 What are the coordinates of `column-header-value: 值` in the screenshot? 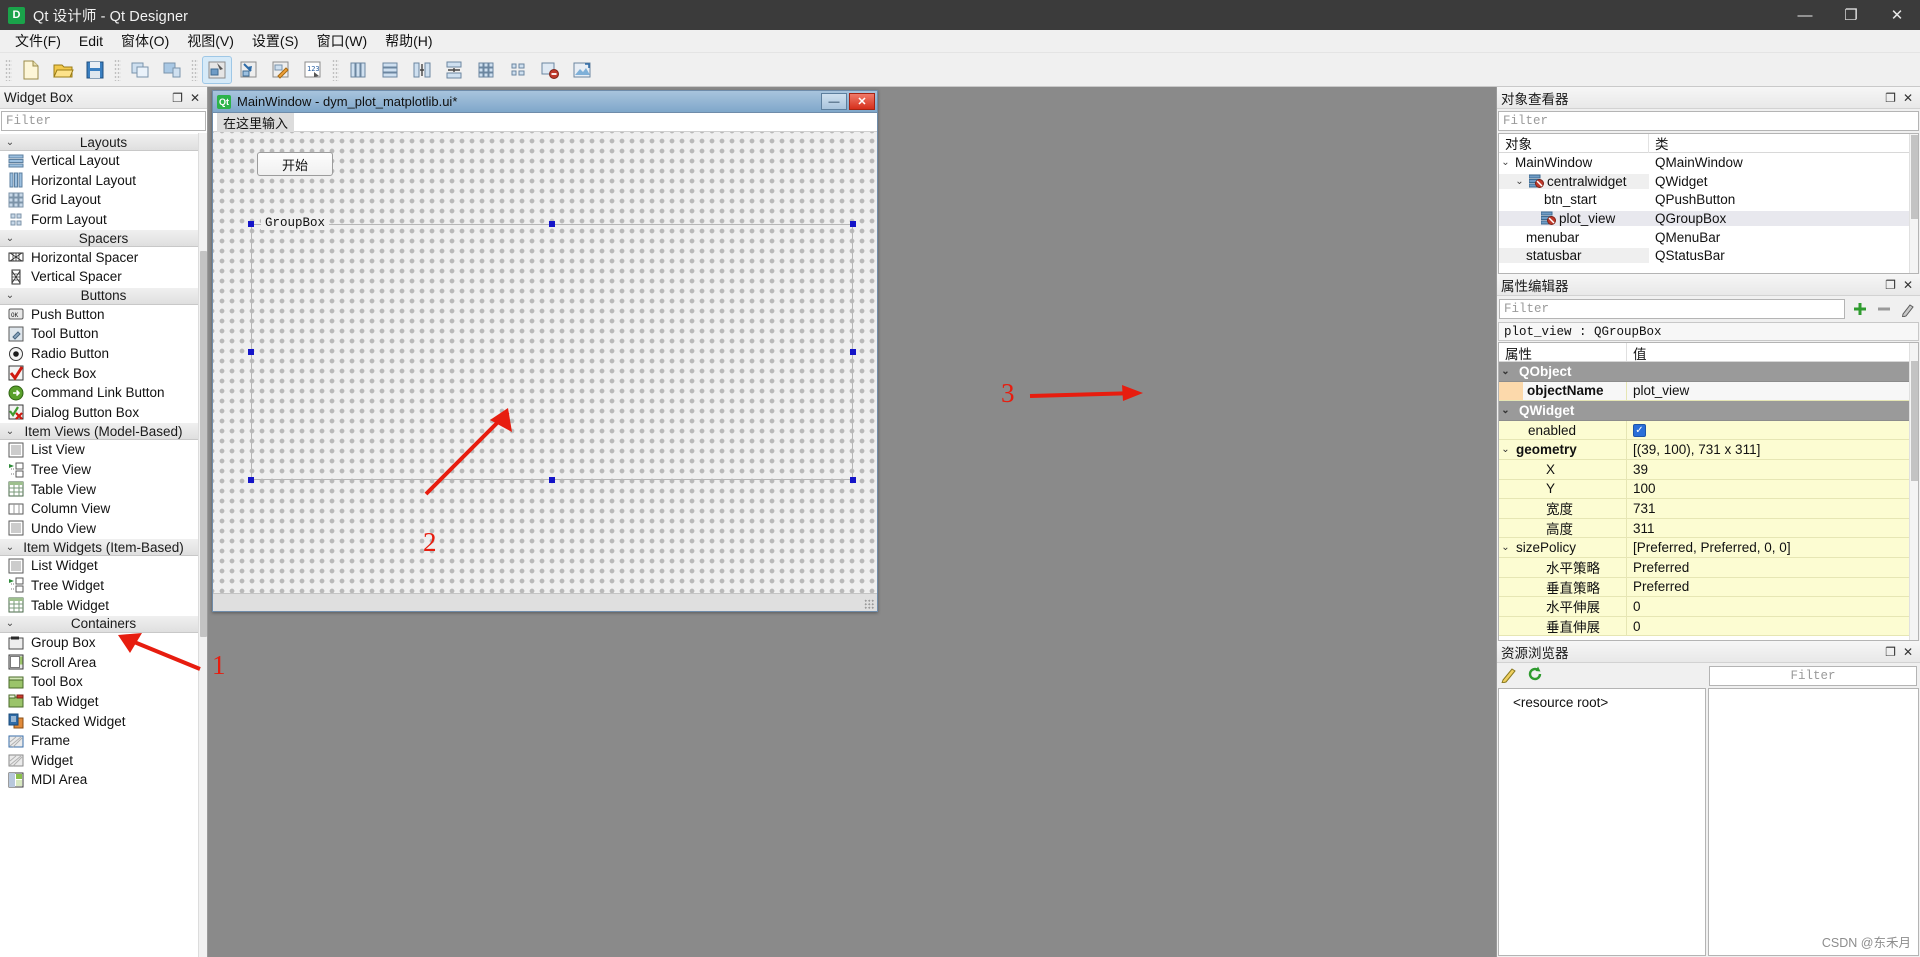 It's located at (1772, 352).